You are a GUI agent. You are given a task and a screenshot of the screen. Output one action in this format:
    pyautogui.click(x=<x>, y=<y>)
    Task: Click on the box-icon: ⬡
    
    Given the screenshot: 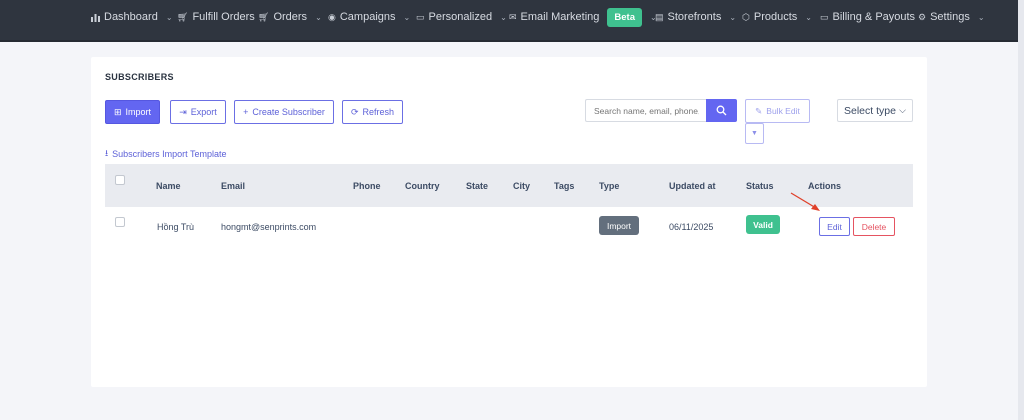 What is the action you would take?
    pyautogui.click(x=746, y=16)
    